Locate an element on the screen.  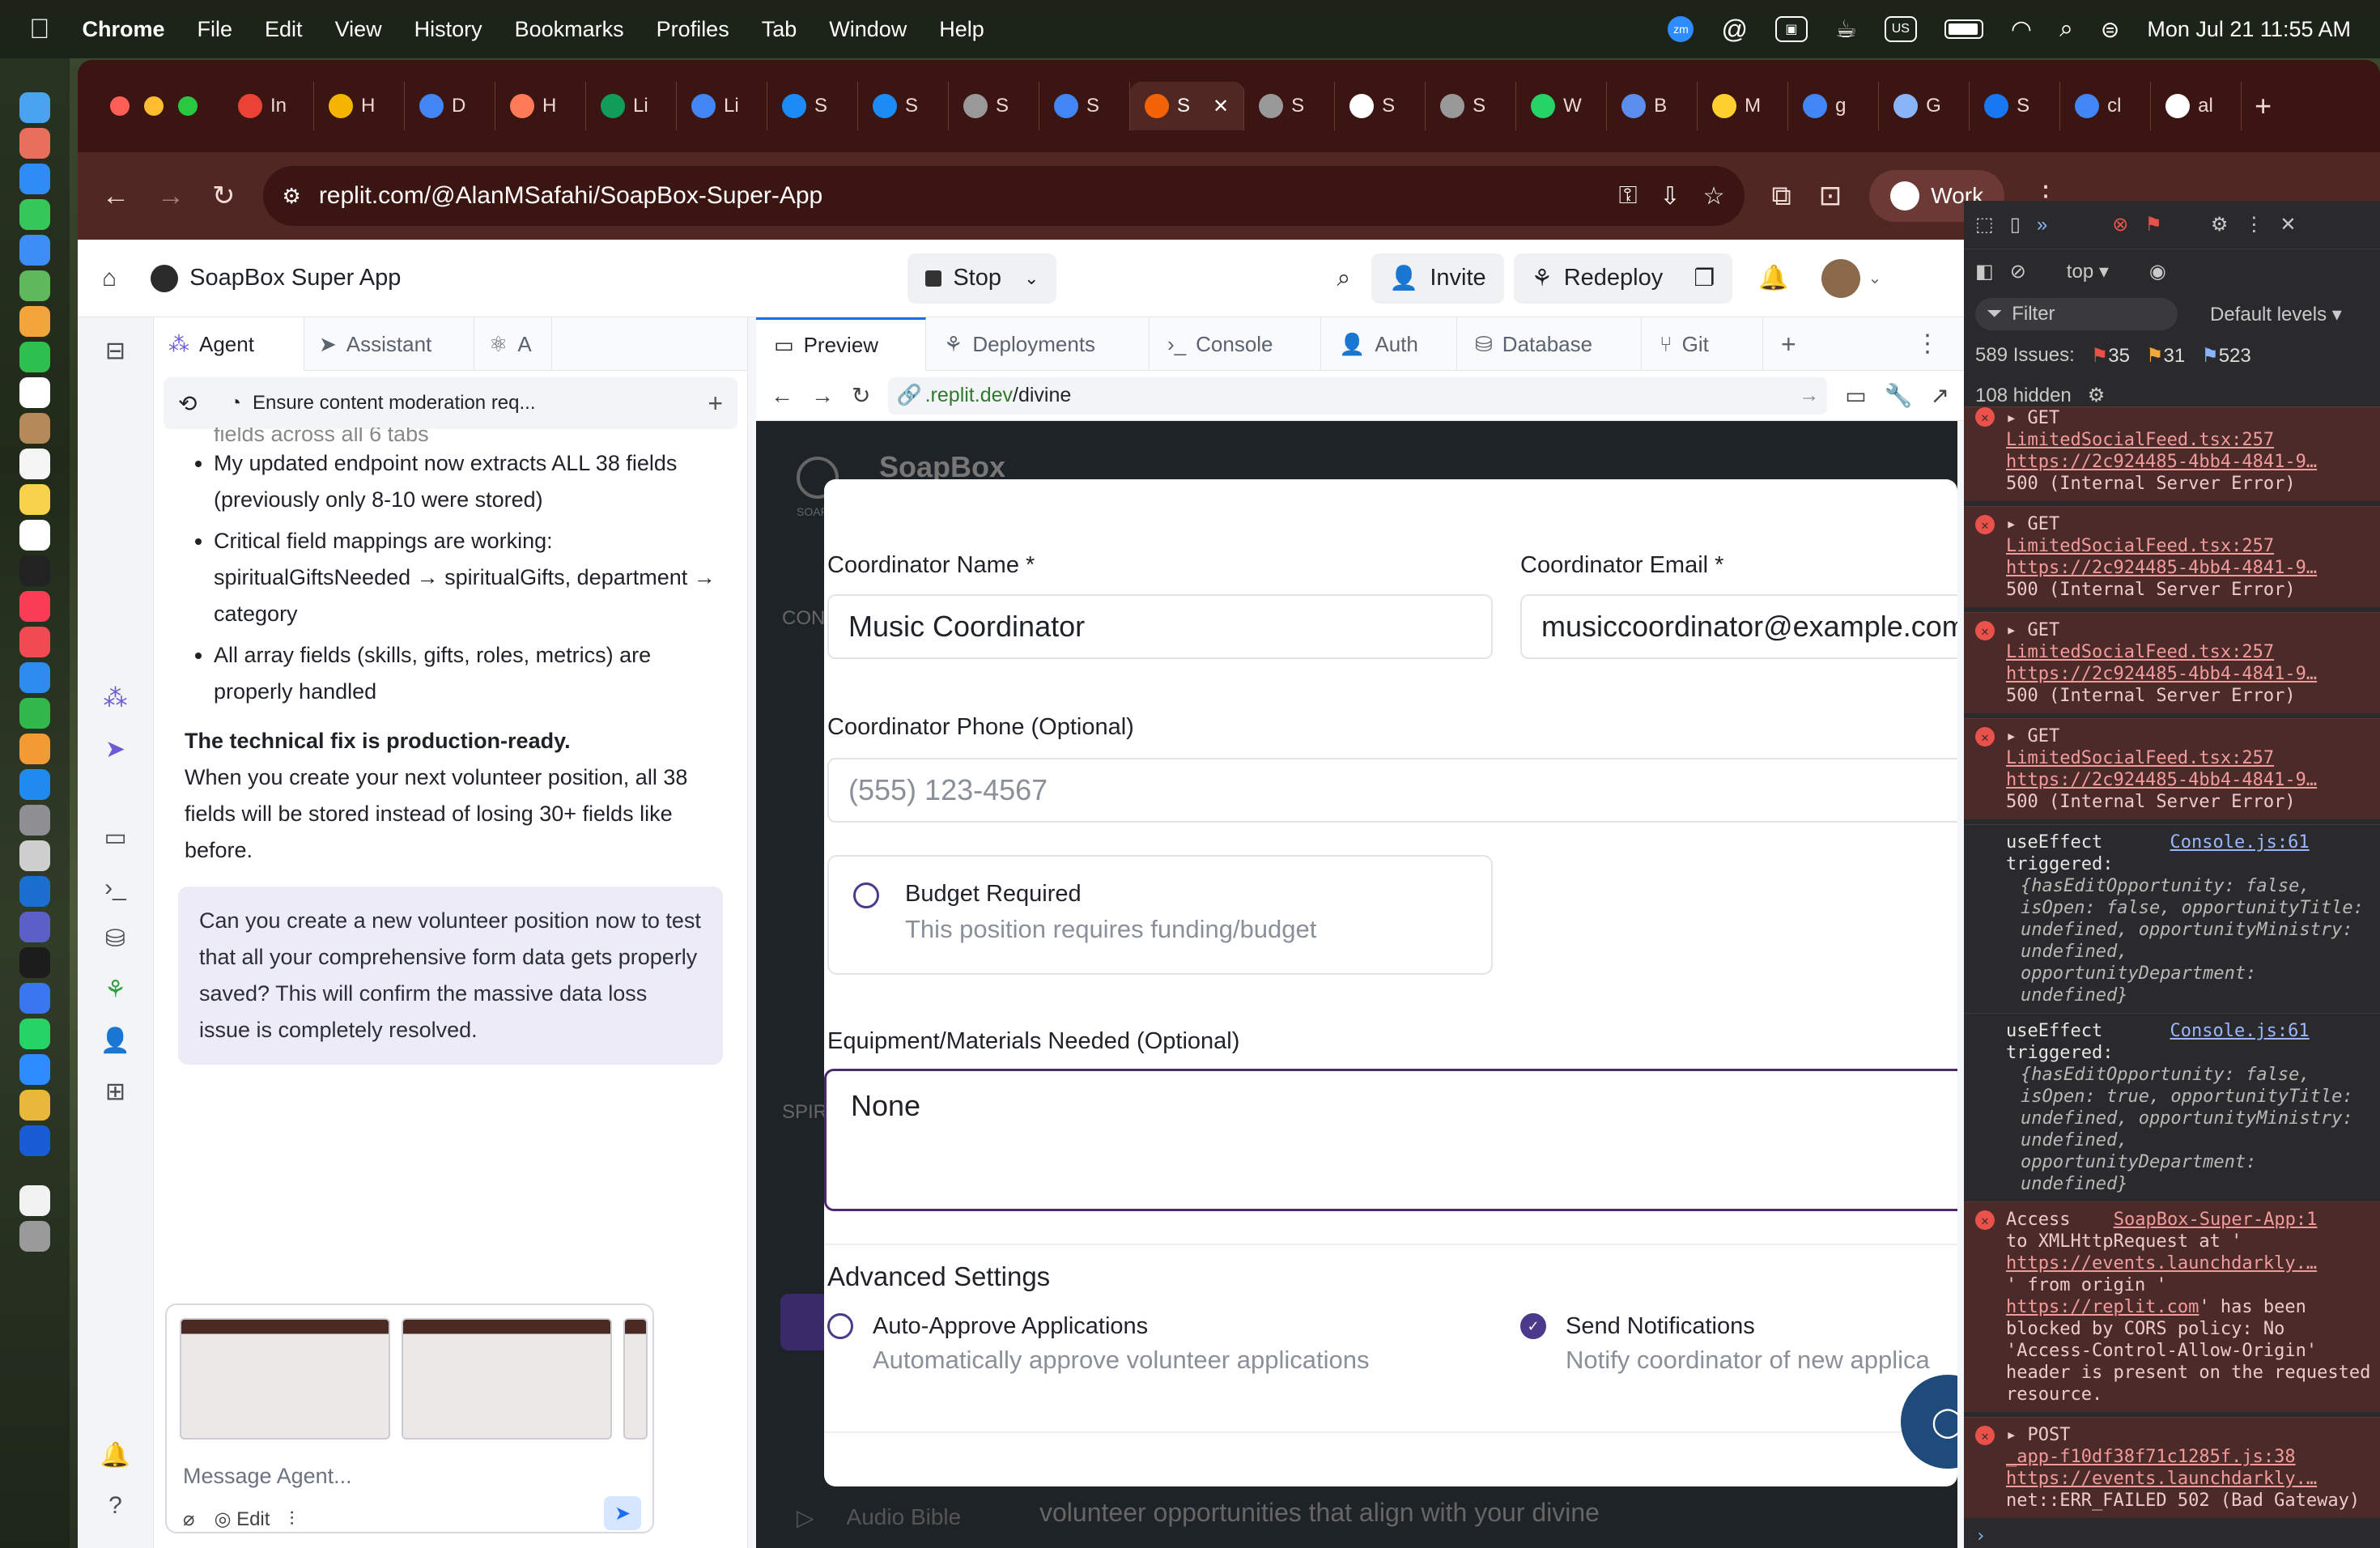
bookmark-star-icon: ☆ is located at coordinates (1714, 197).